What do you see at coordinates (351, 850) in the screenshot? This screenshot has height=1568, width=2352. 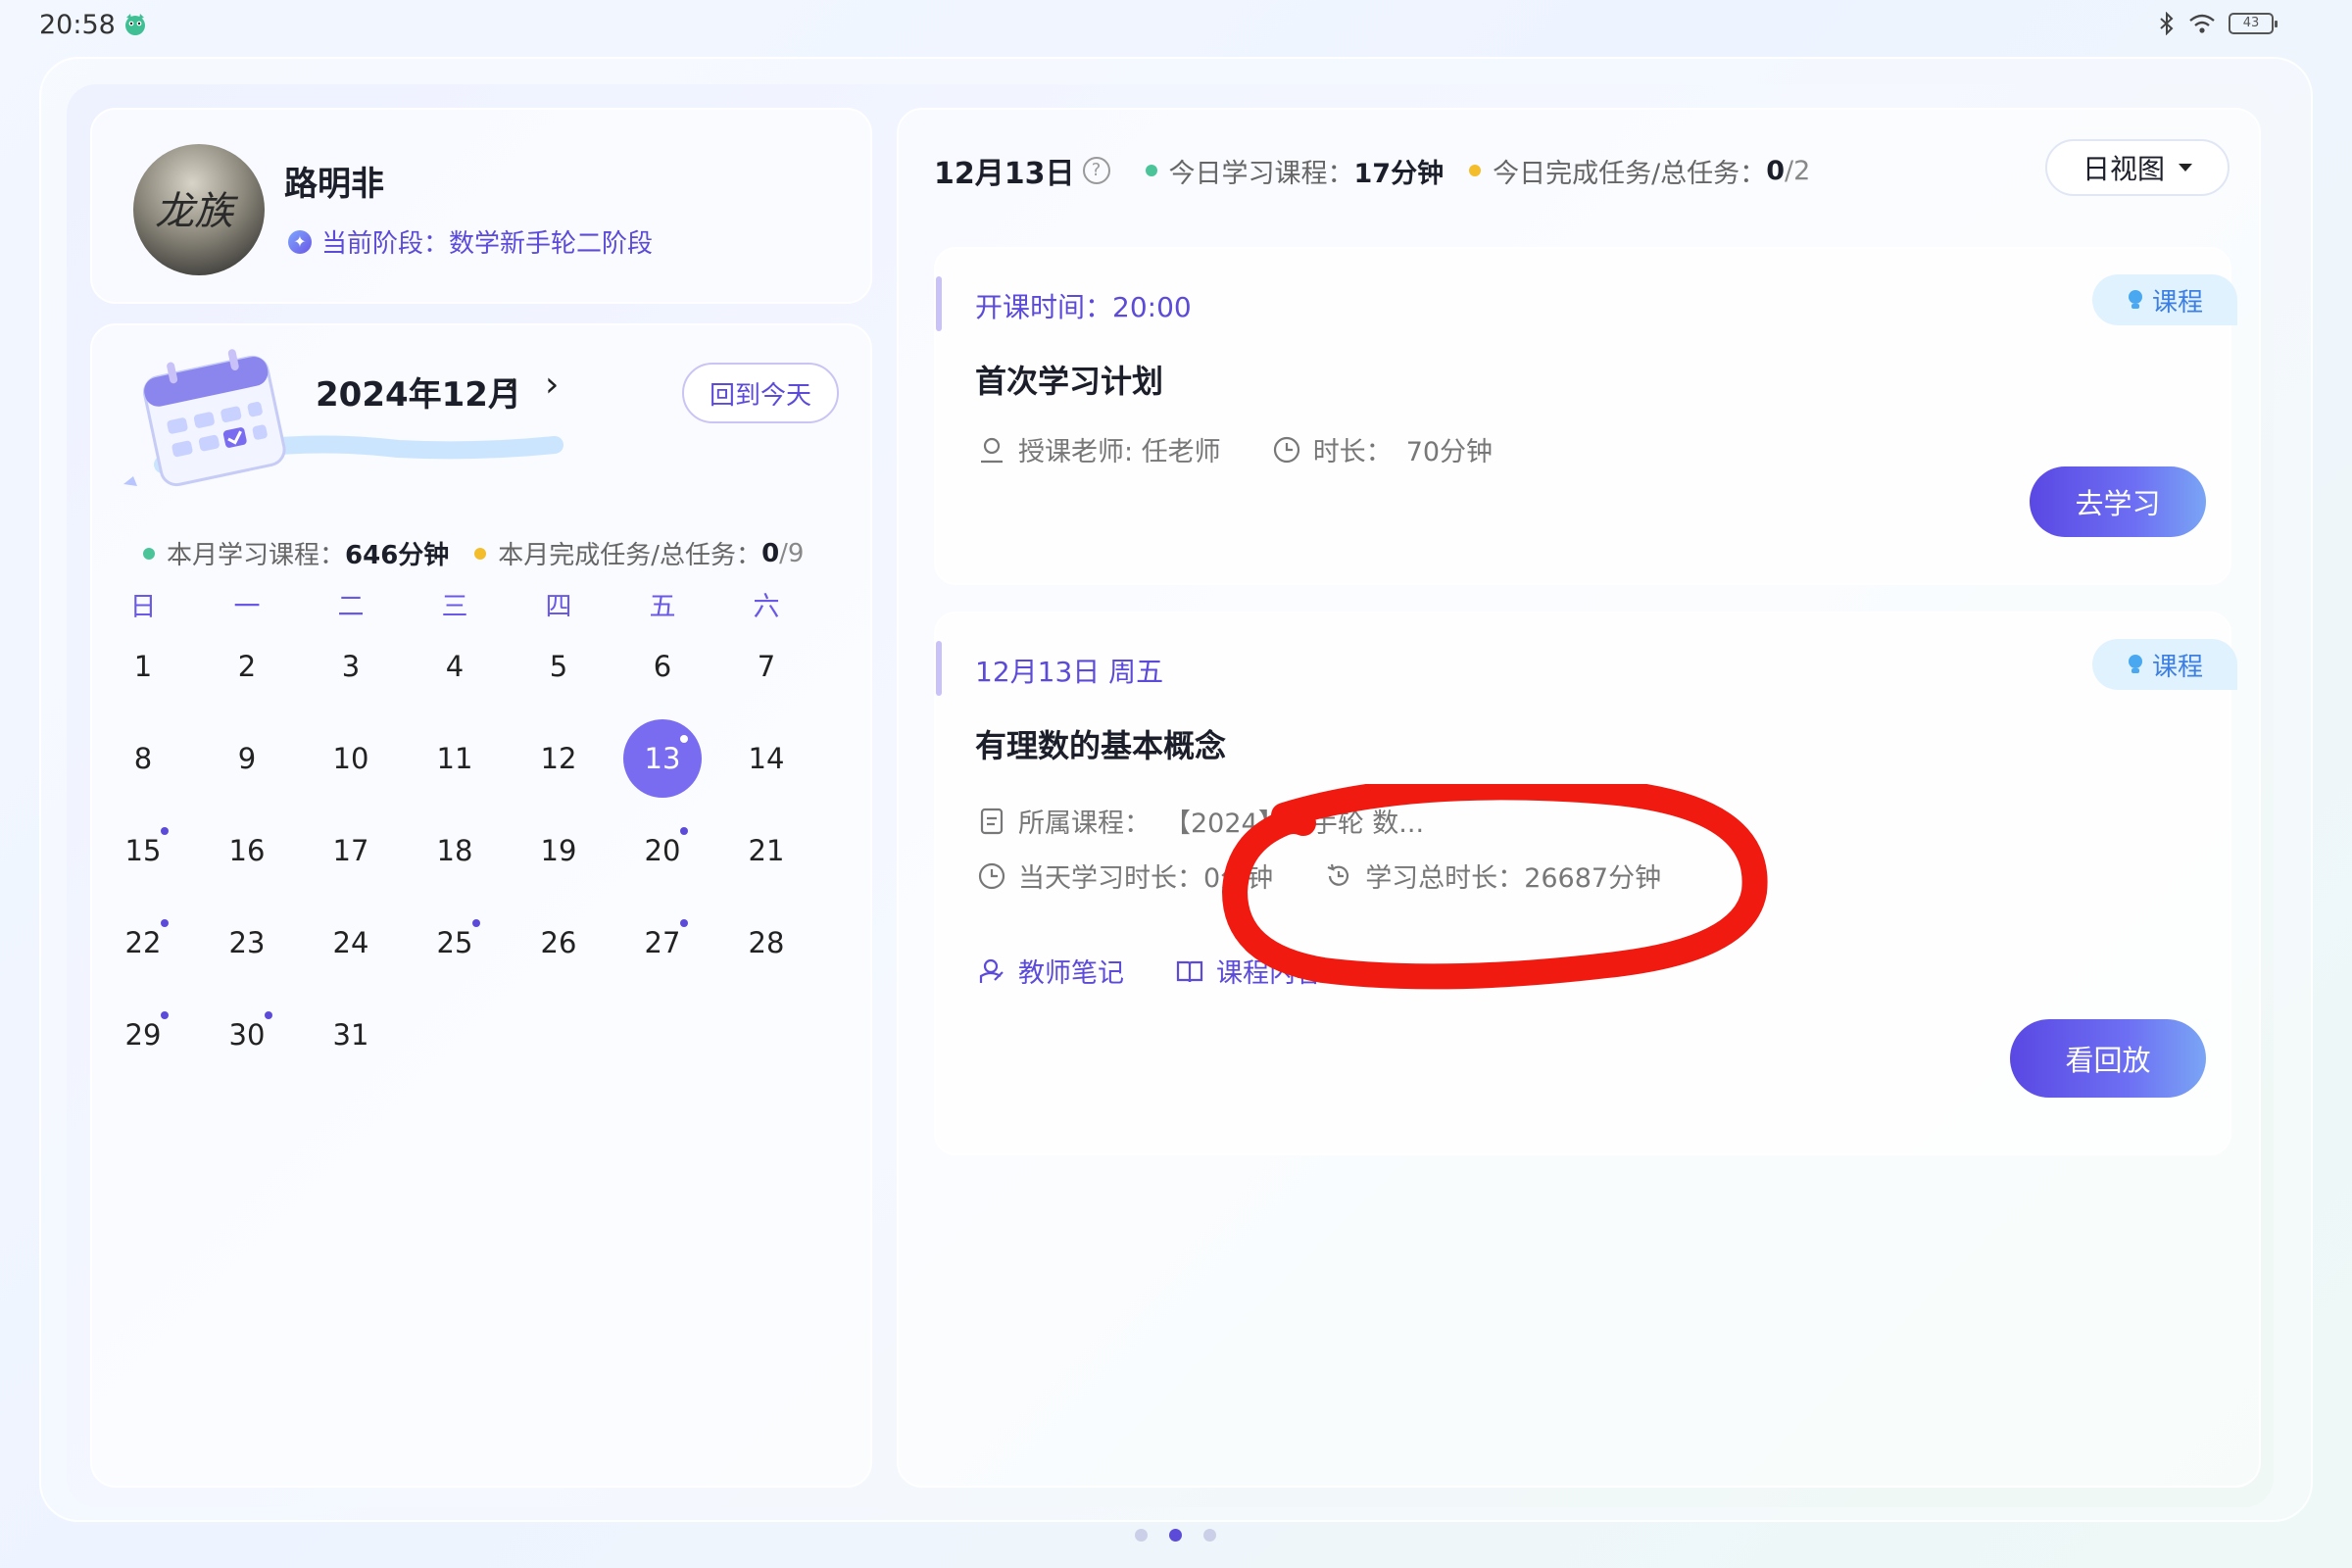 I see `calendar-day: 17` at bounding box center [351, 850].